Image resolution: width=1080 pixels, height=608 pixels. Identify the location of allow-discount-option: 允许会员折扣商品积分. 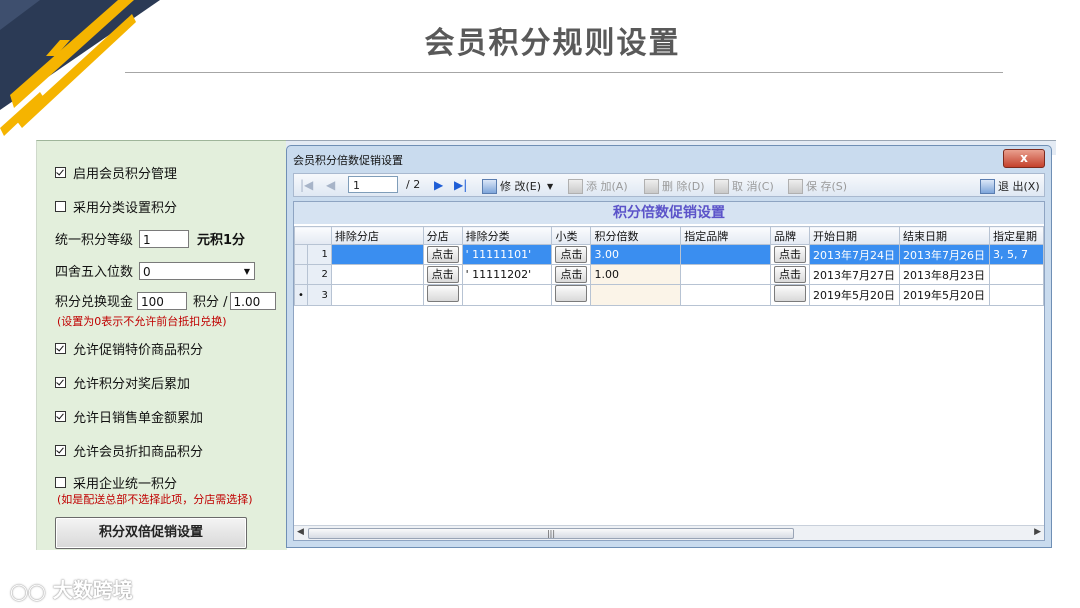
(129, 450).